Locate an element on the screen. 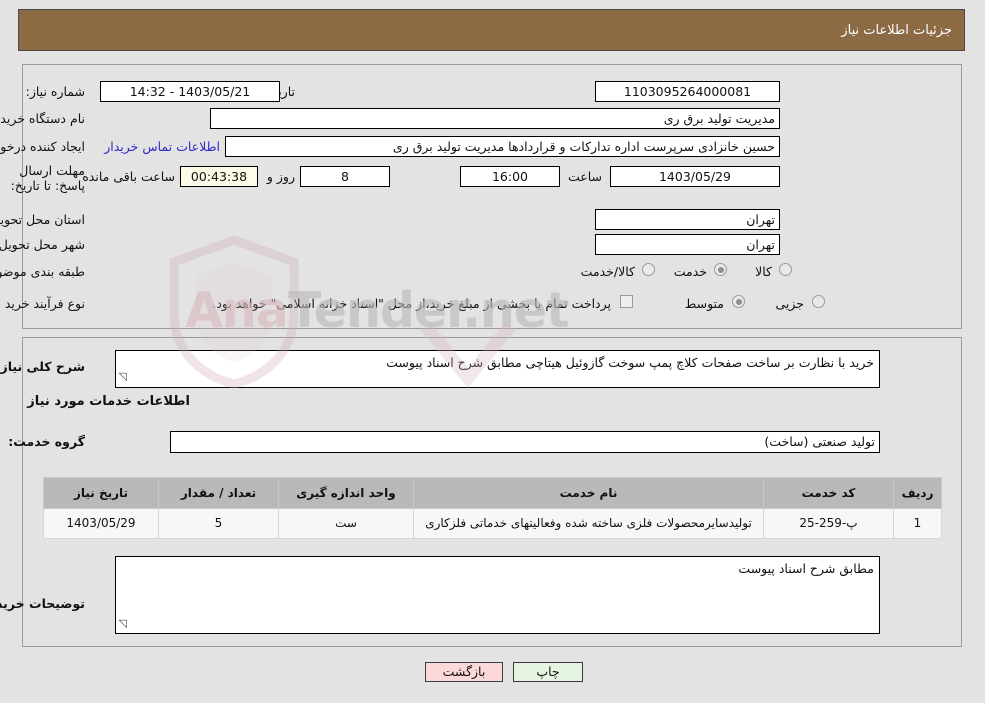  process-label-jozi: جزیی is located at coordinates (789, 303).